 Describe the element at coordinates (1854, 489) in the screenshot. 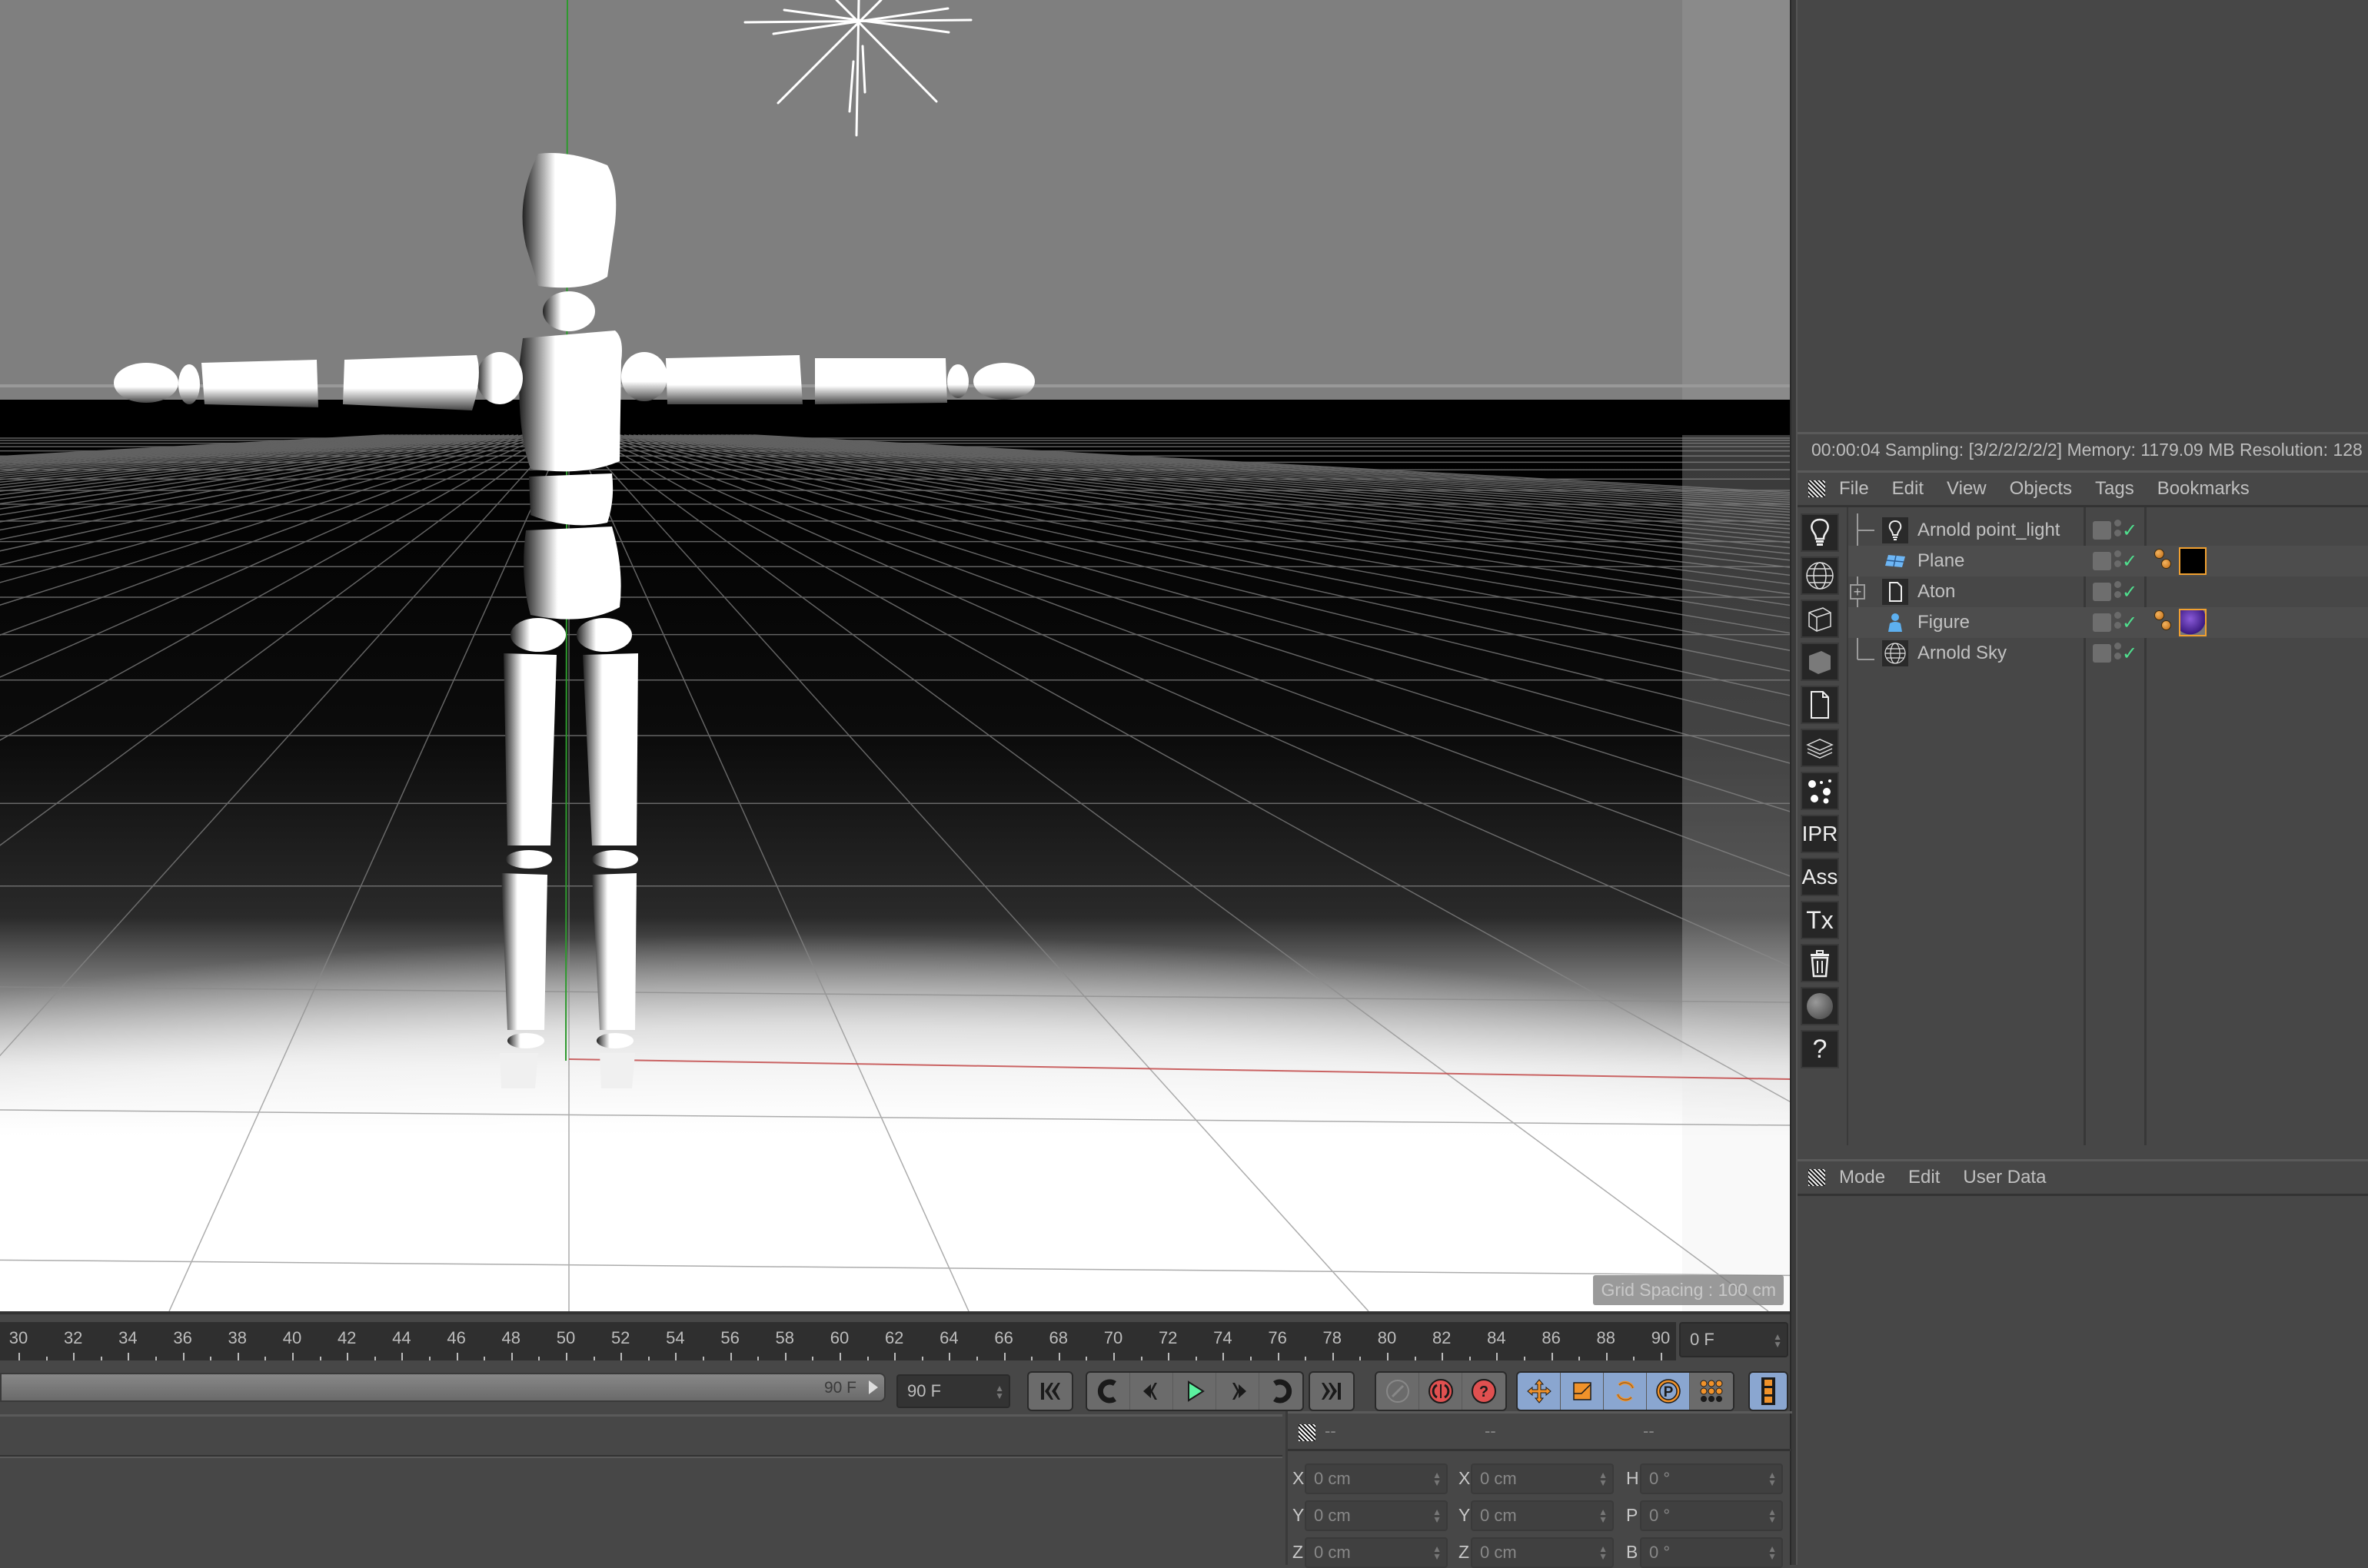

I see `menu-file: File` at that location.